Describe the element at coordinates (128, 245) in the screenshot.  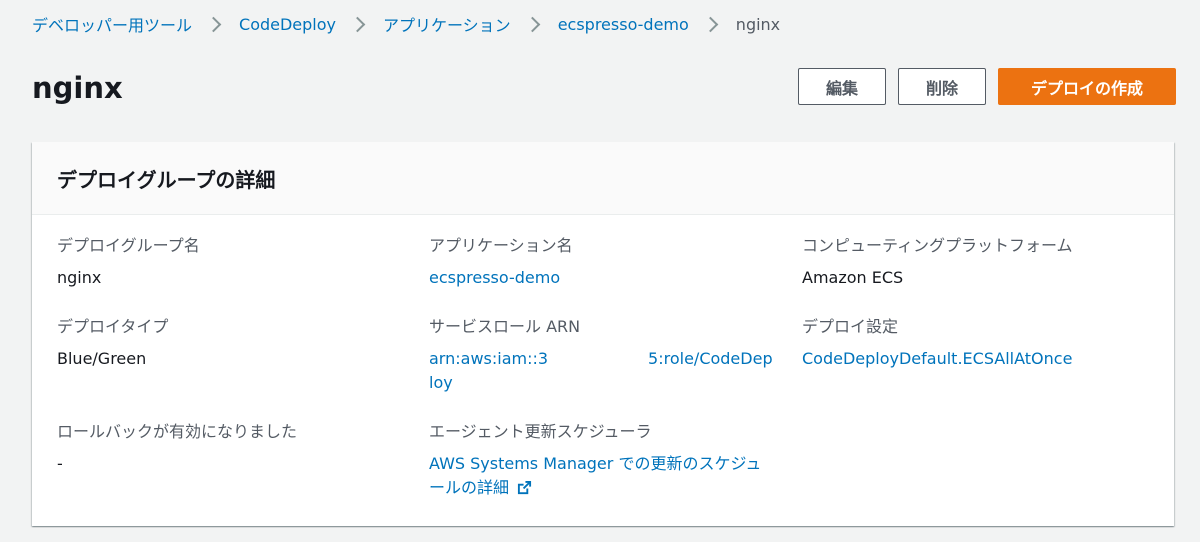
I see `deployment-group-name-label: デプロイグループ名` at that location.